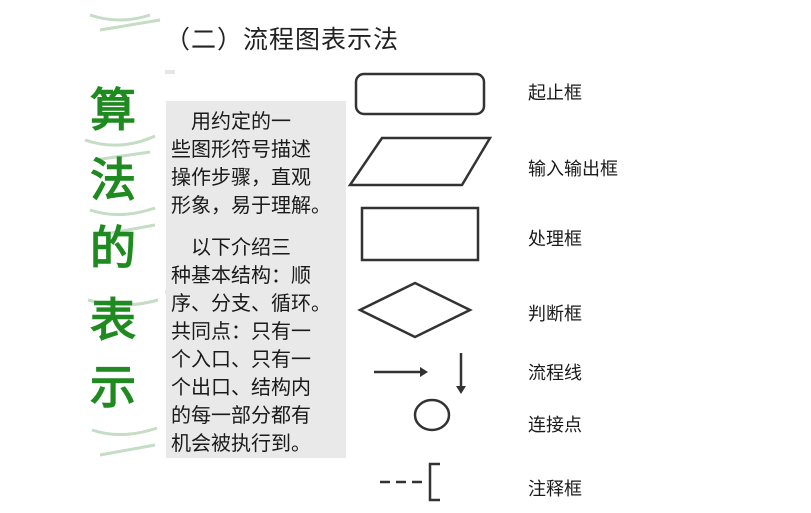 The height and width of the screenshot is (513, 811). What do you see at coordinates (420, 161) in the screenshot?
I see `io-parallelogram-icon` at bounding box center [420, 161].